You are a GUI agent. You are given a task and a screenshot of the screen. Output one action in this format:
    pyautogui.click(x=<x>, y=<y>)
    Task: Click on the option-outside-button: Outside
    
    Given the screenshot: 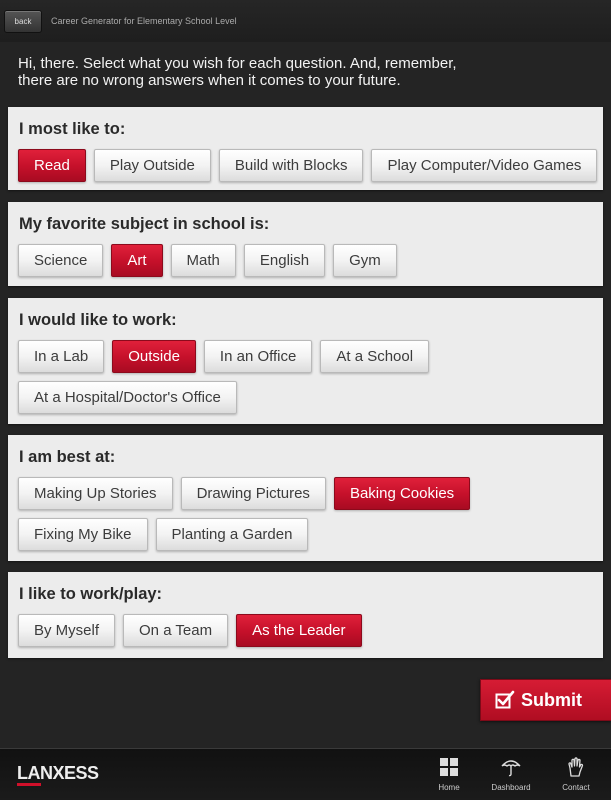 What is the action you would take?
    pyautogui.click(x=154, y=356)
    